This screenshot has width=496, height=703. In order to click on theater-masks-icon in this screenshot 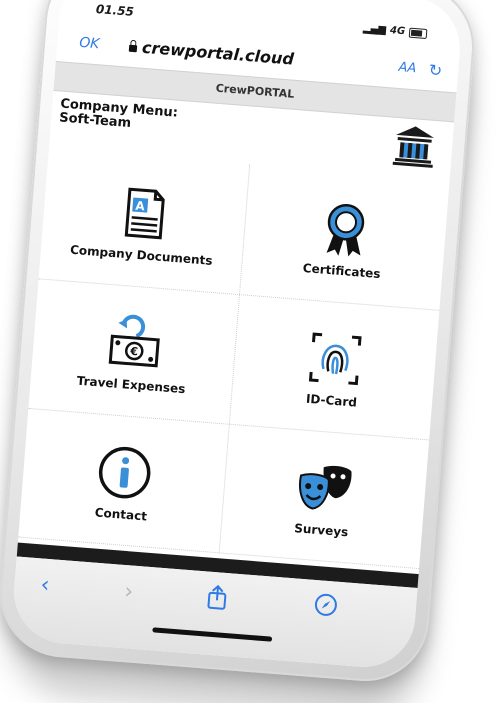, I will do `click(324, 487)`.